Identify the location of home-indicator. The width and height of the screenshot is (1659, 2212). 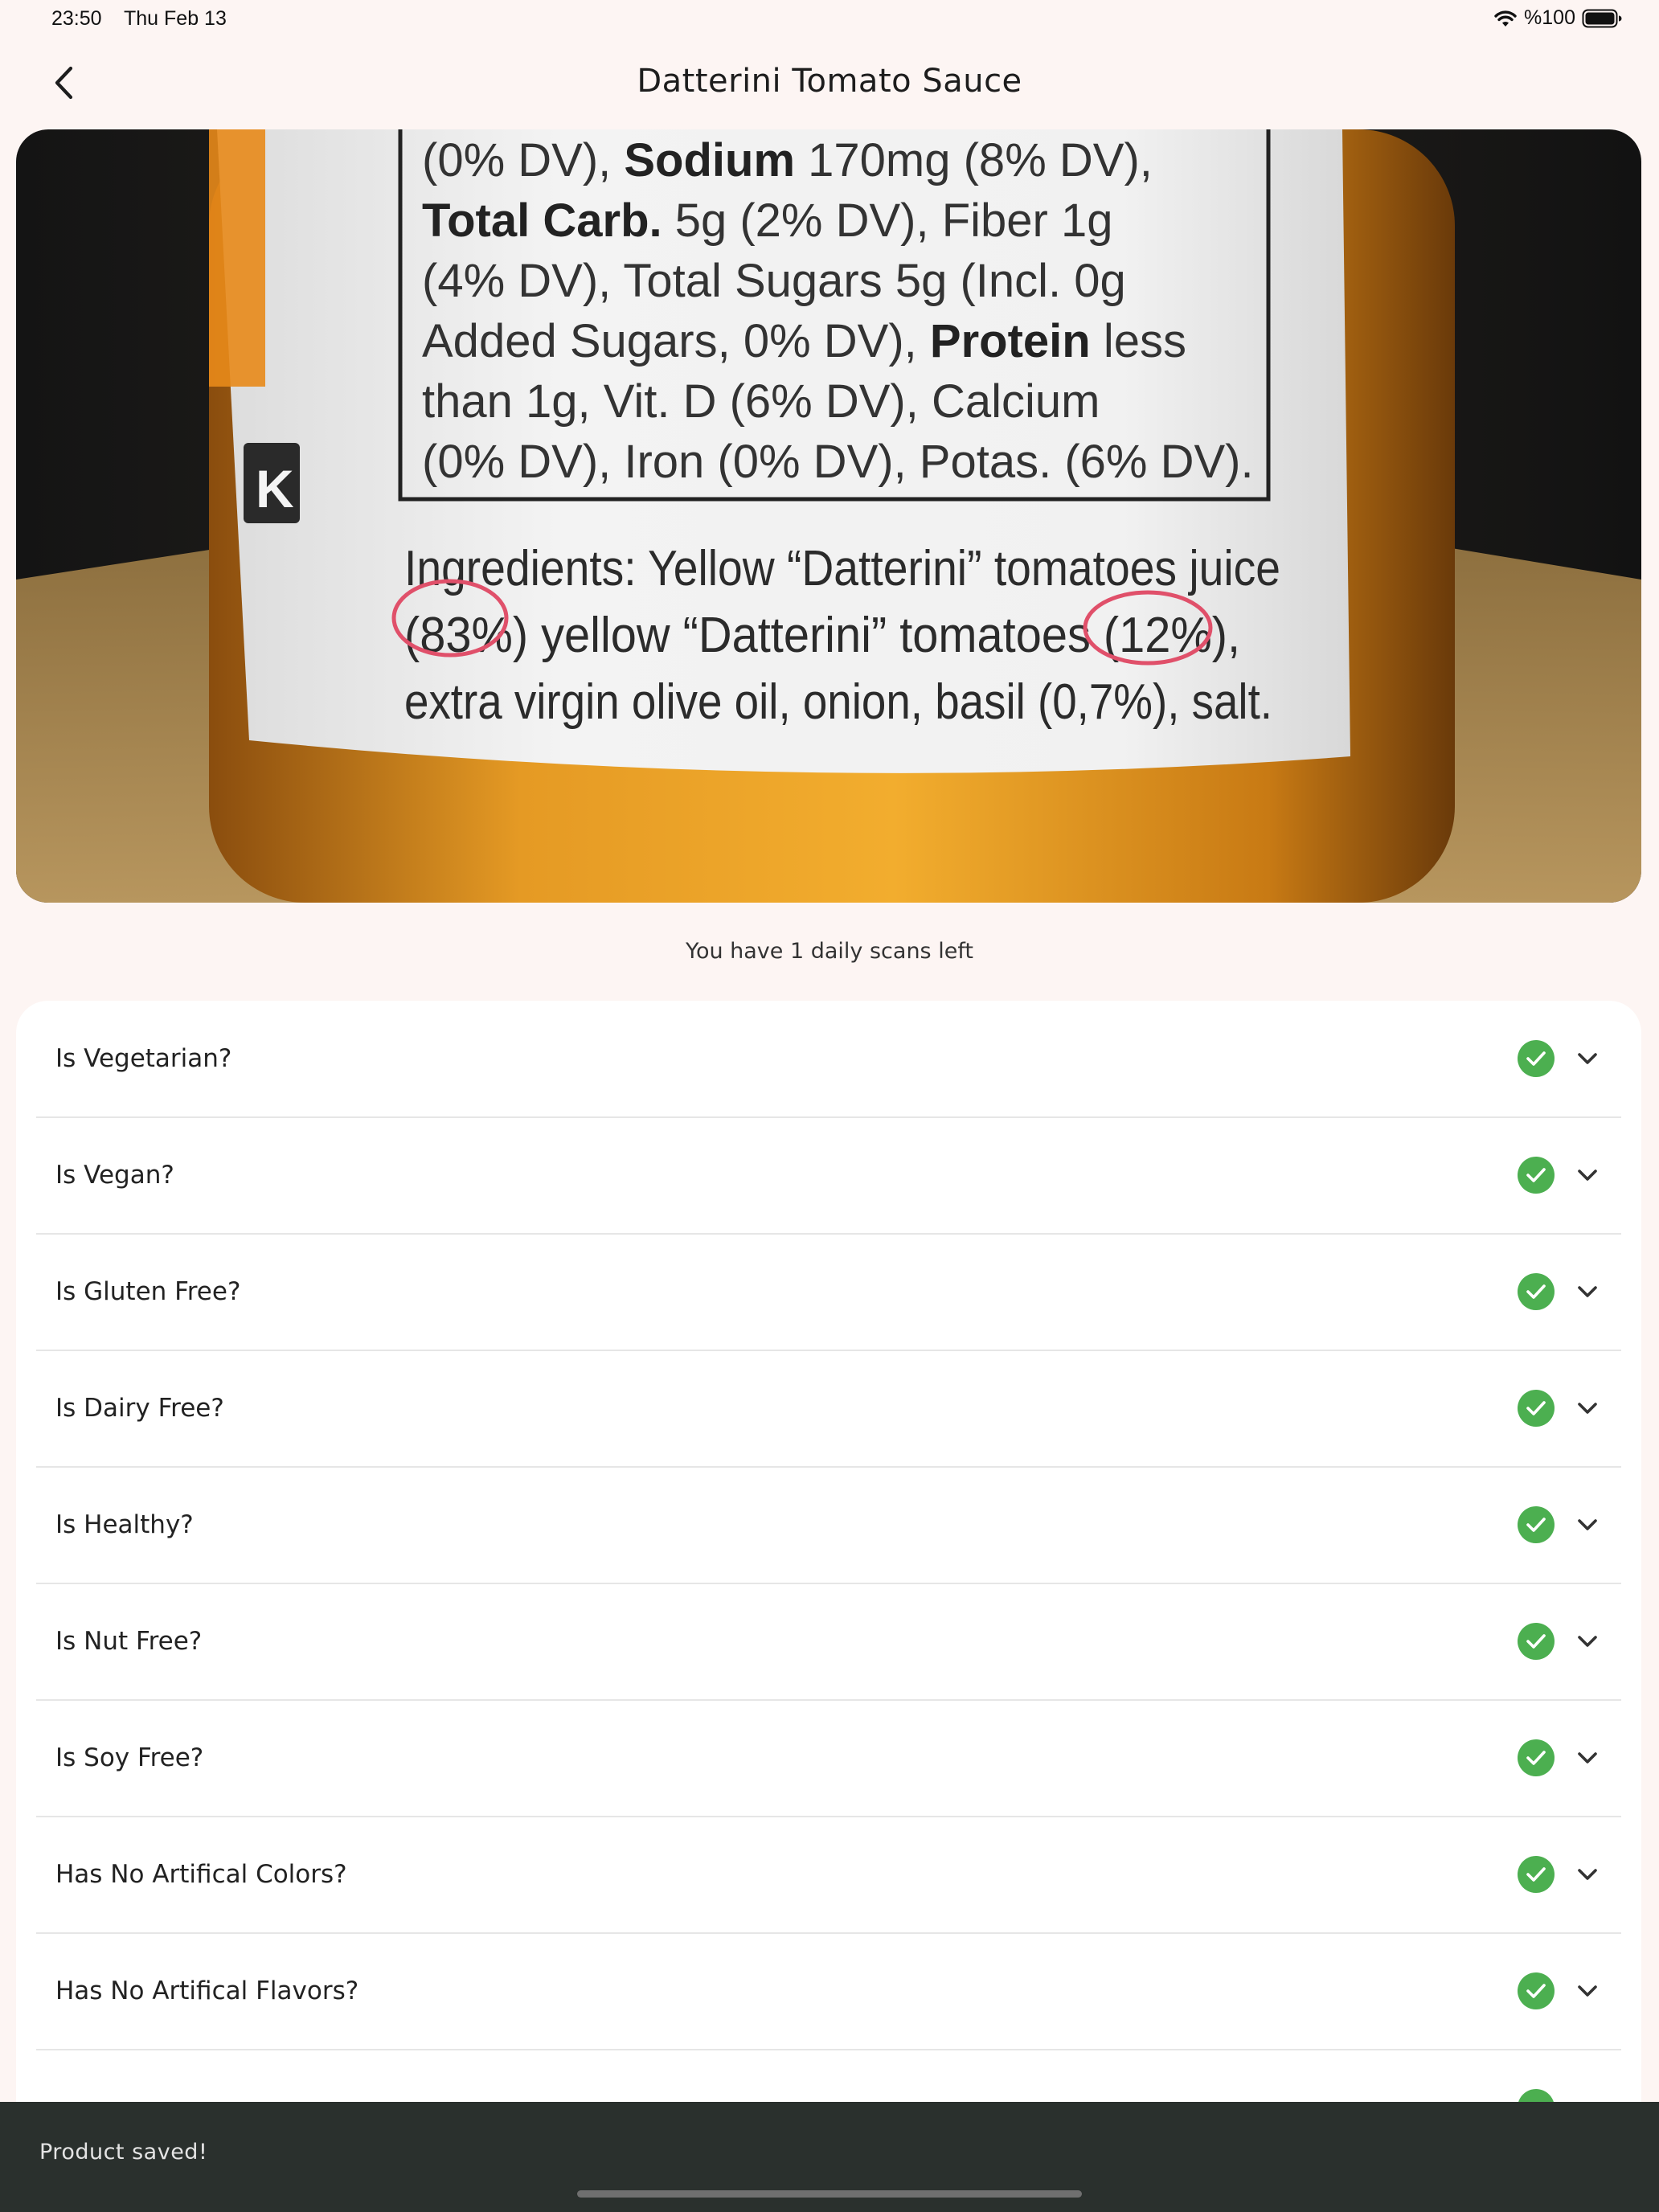
(829, 2194).